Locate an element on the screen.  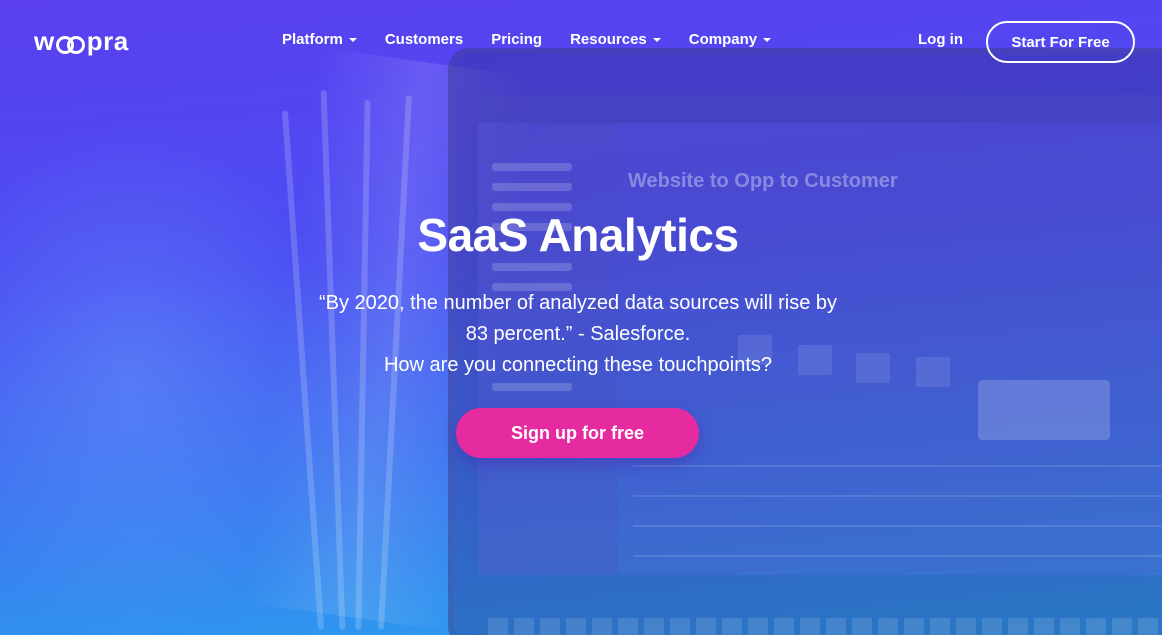
background-tooltip-card is located at coordinates (1044, 410).